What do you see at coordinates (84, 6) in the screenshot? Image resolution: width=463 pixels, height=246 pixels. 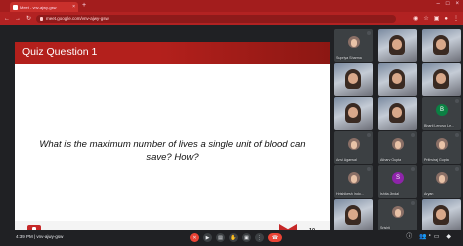 I see `plus-icon: +` at bounding box center [84, 6].